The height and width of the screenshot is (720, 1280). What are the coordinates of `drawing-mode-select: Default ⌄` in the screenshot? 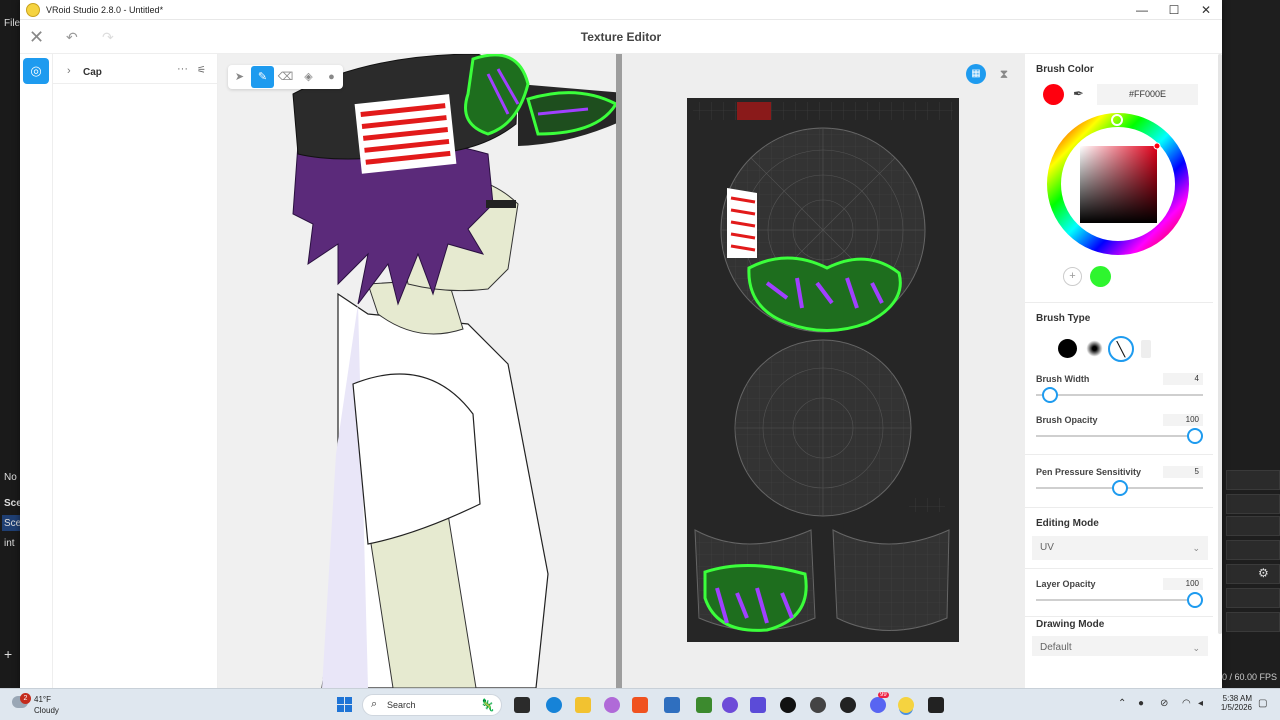 It's located at (1120, 646).